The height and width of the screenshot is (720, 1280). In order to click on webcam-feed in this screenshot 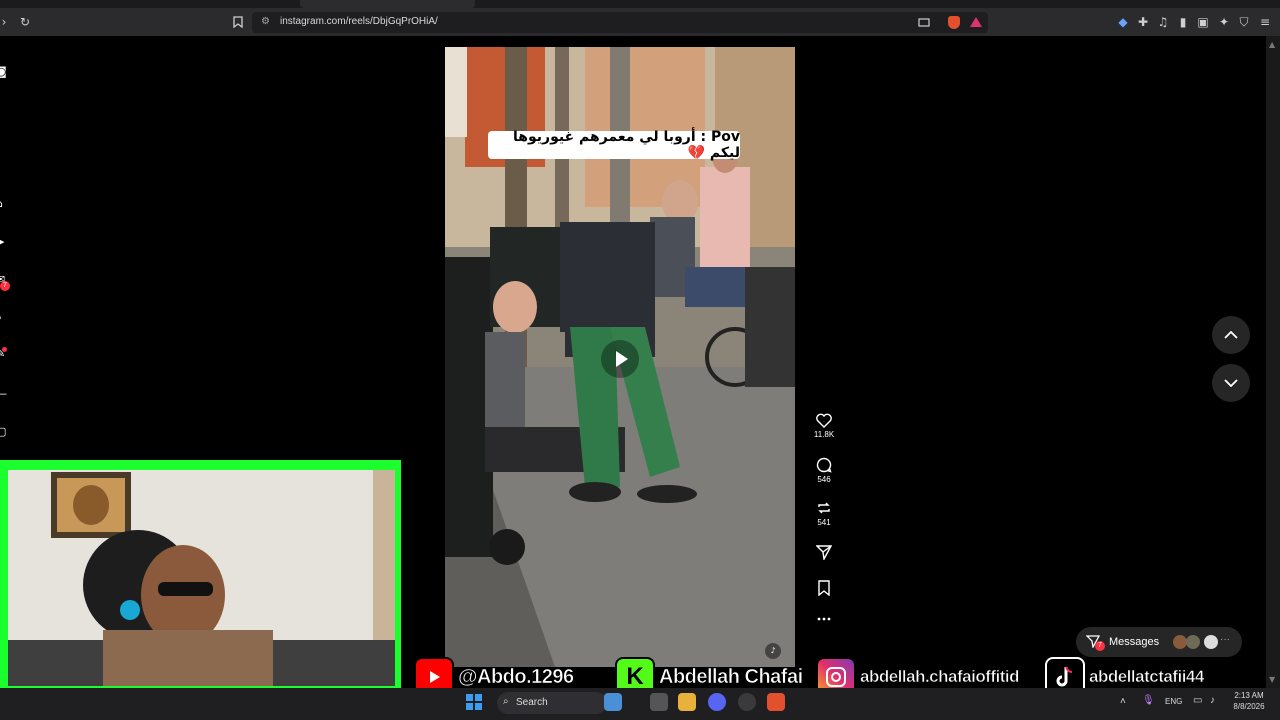, I will do `click(201, 578)`.